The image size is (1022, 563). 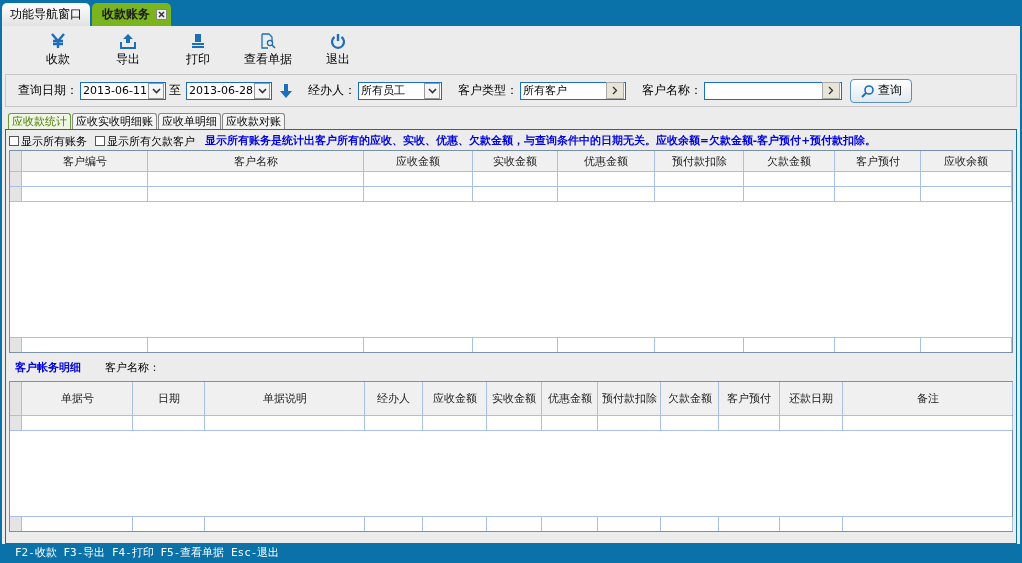 I want to click on toolbar-button: 退出, so click(x=338, y=50).